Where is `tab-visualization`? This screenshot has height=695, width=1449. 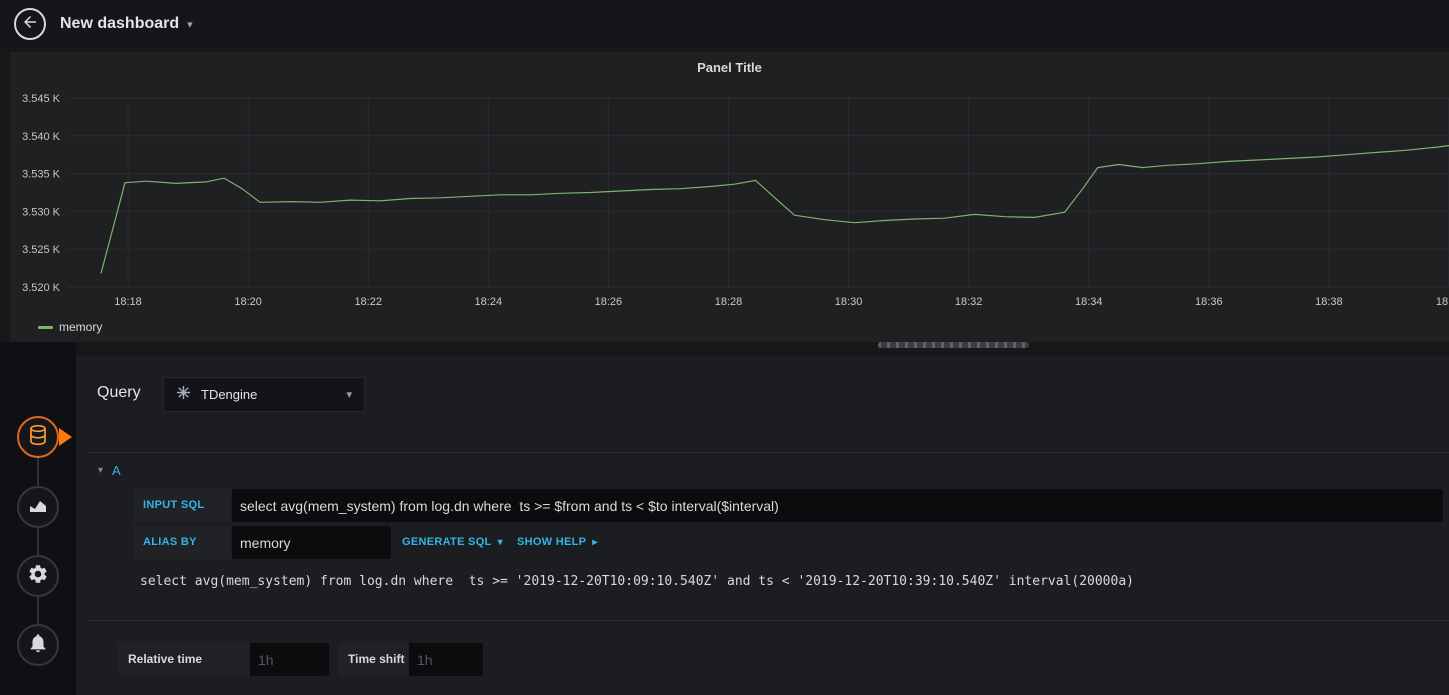 tab-visualization is located at coordinates (38, 507).